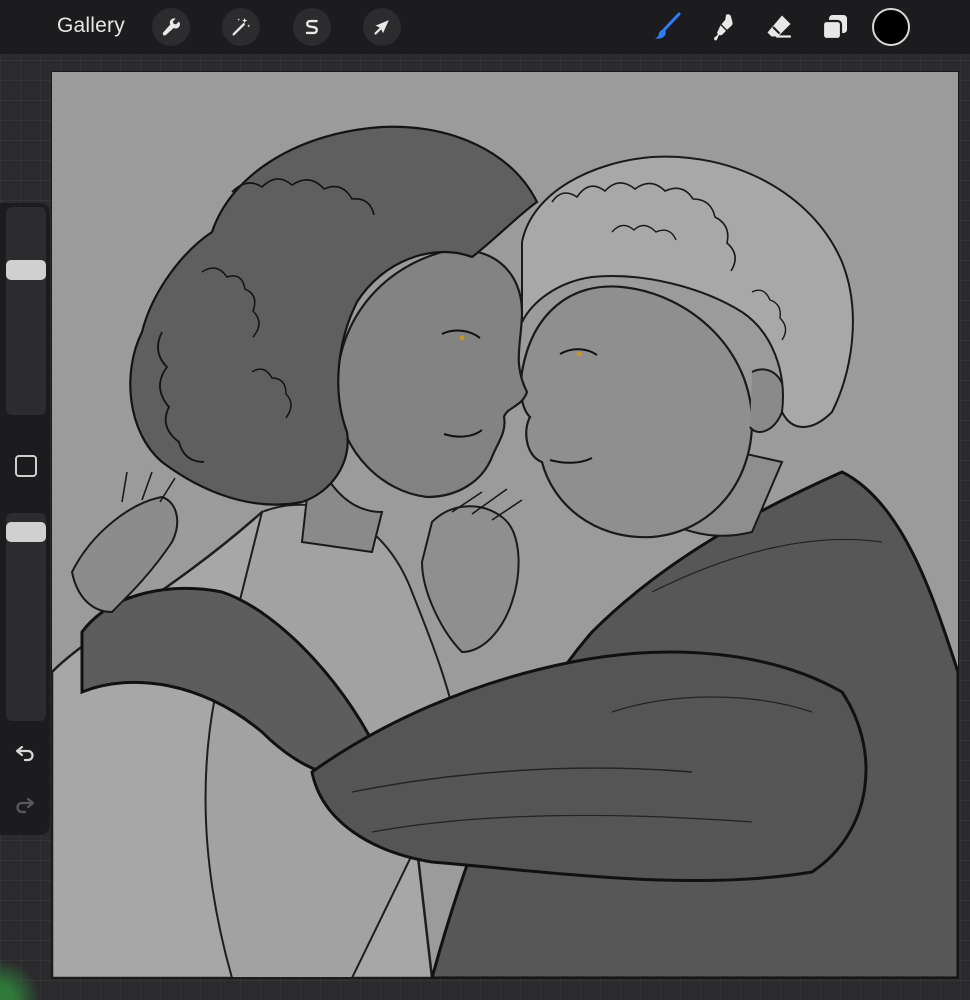 The image size is (970, 1000). I want to click on brush-button, so click(667, 27).